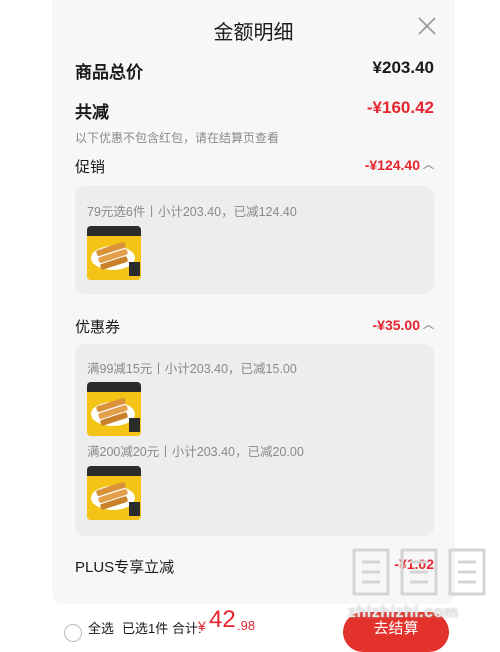 This screenshot has width=500, height=652. Describe the element at coordinates (254, 122) in the screenshot. I see `discount-row: 共减 -¥160.42 以下优惠不包含红包，请在结算页查看` at that location.